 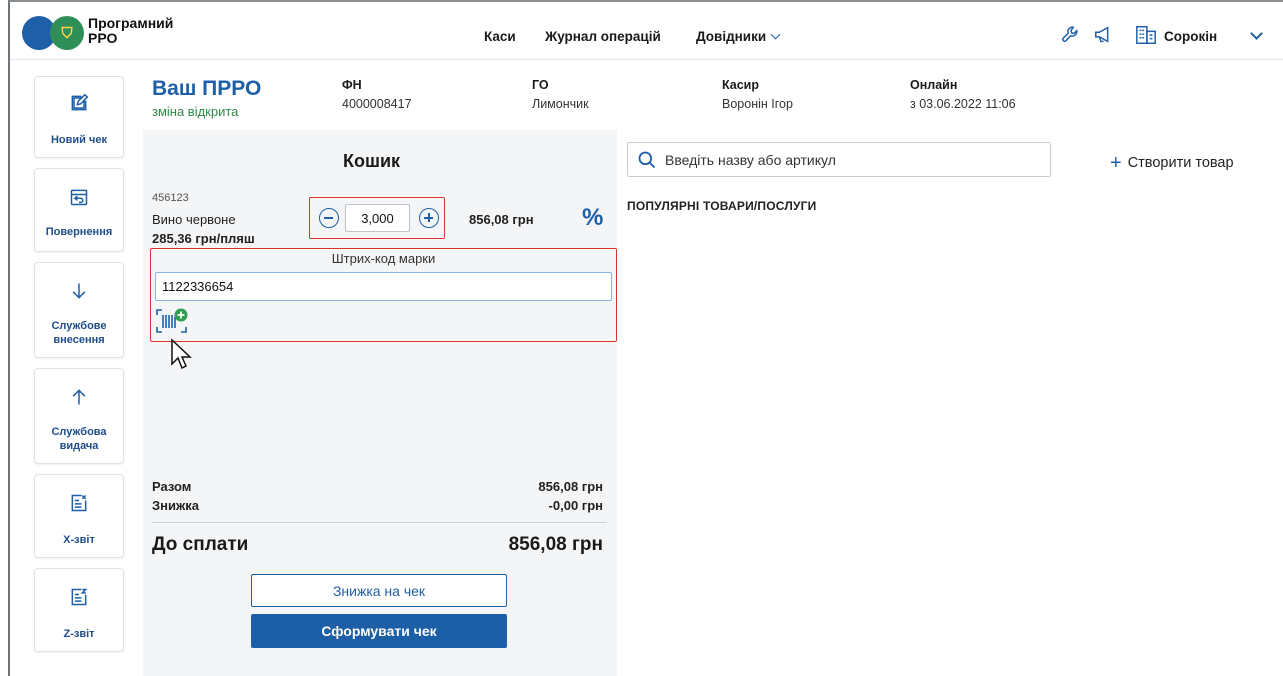 What do you see at coordinates (555, 544) in the screenshot?
I see `to-pay-value: 856,08 грн` at bounding box center [555, 544].